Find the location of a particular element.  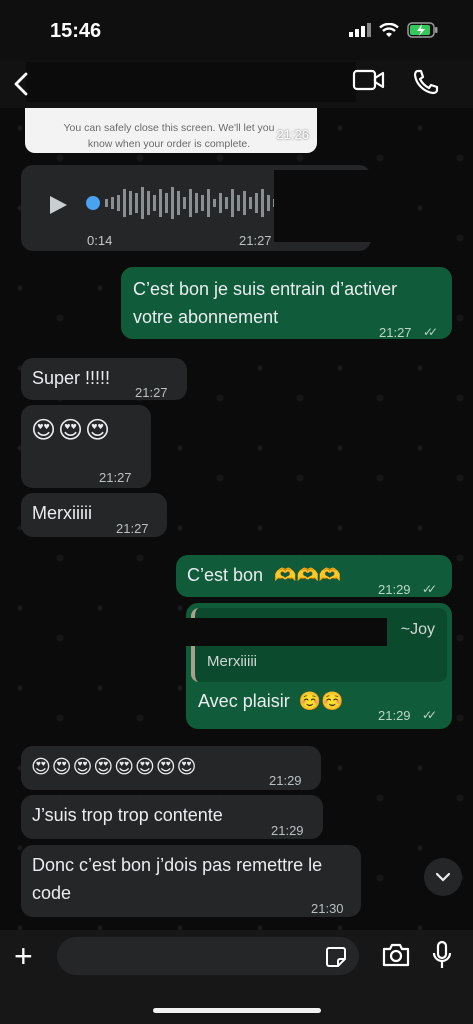

phone-icon is located at coordinates (426, 82).